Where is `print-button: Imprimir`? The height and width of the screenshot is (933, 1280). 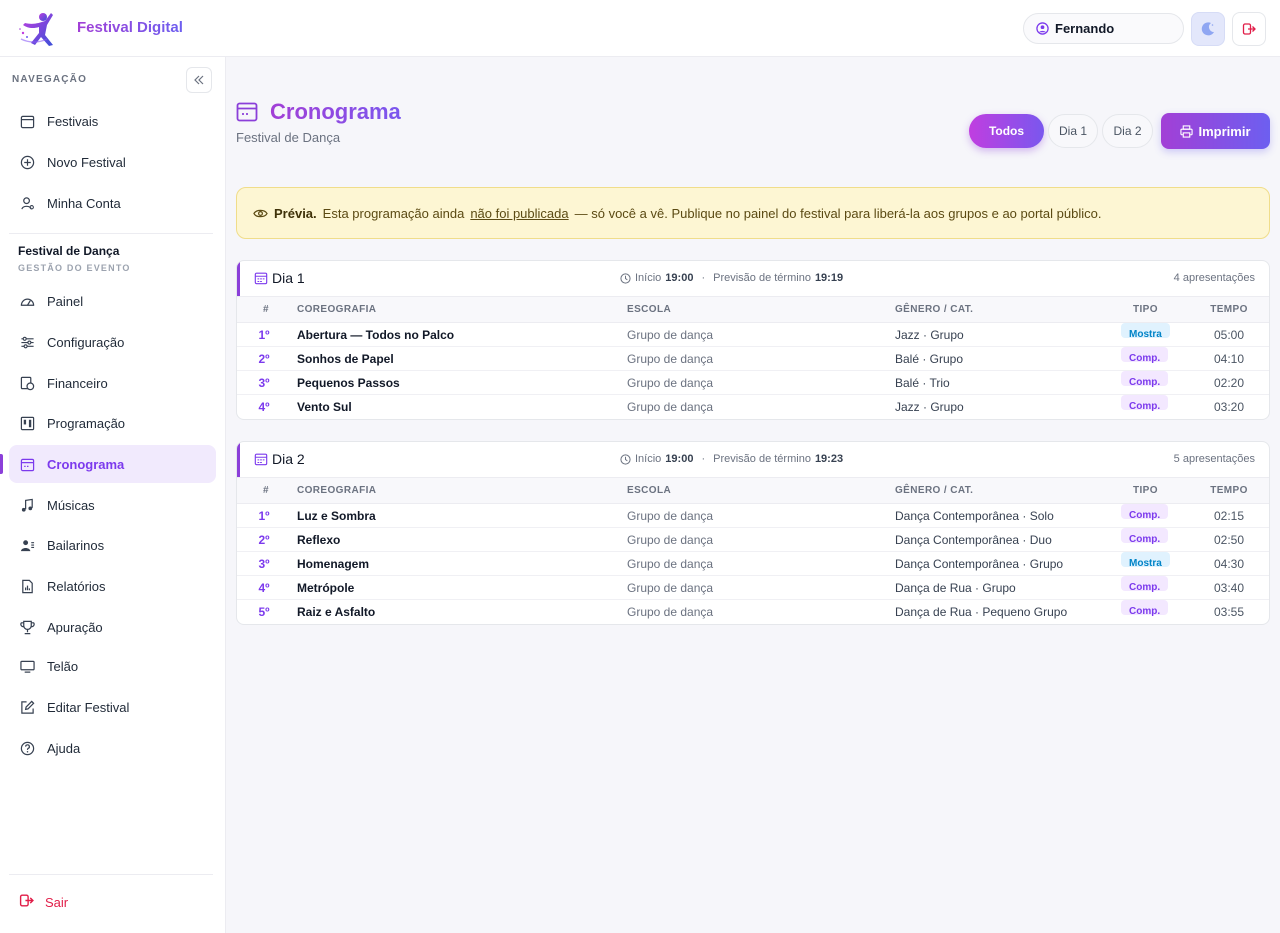
print-button: Imprimir is located at coordinates (1215, 131).